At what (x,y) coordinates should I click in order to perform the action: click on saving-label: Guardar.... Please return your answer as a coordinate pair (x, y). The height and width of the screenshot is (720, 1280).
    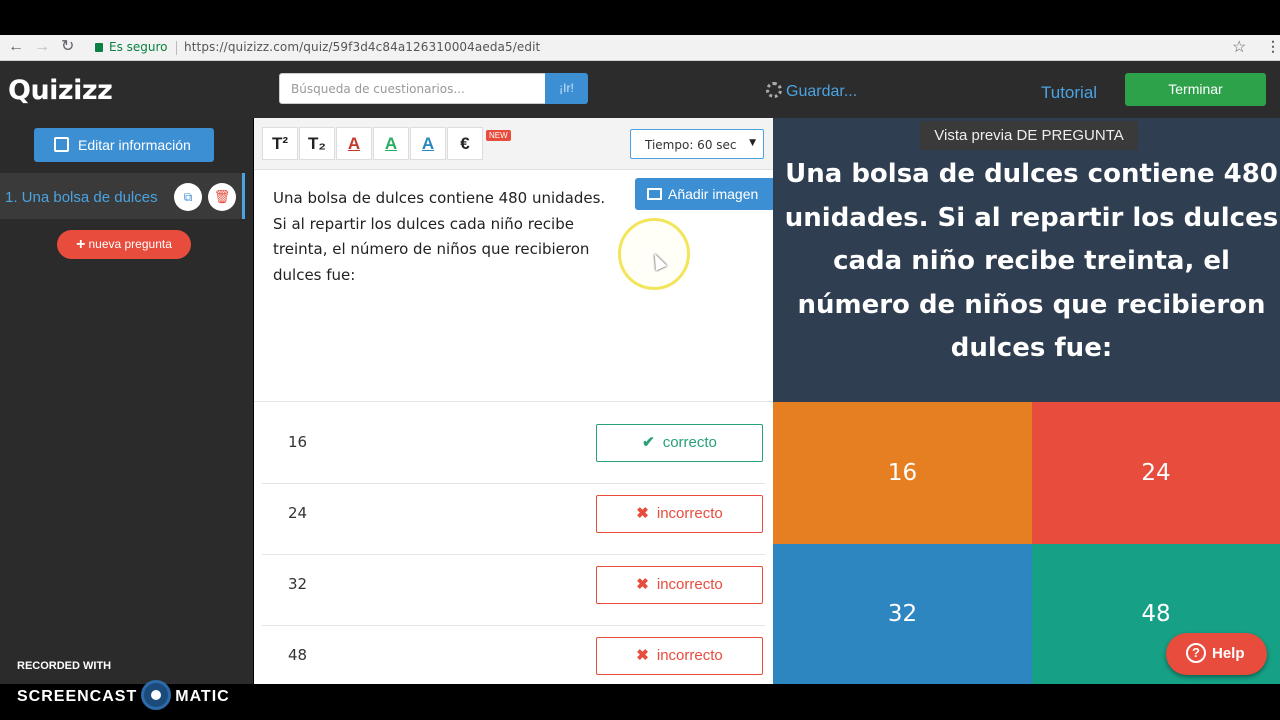
    Looking at the image, I should click on (822, 91).